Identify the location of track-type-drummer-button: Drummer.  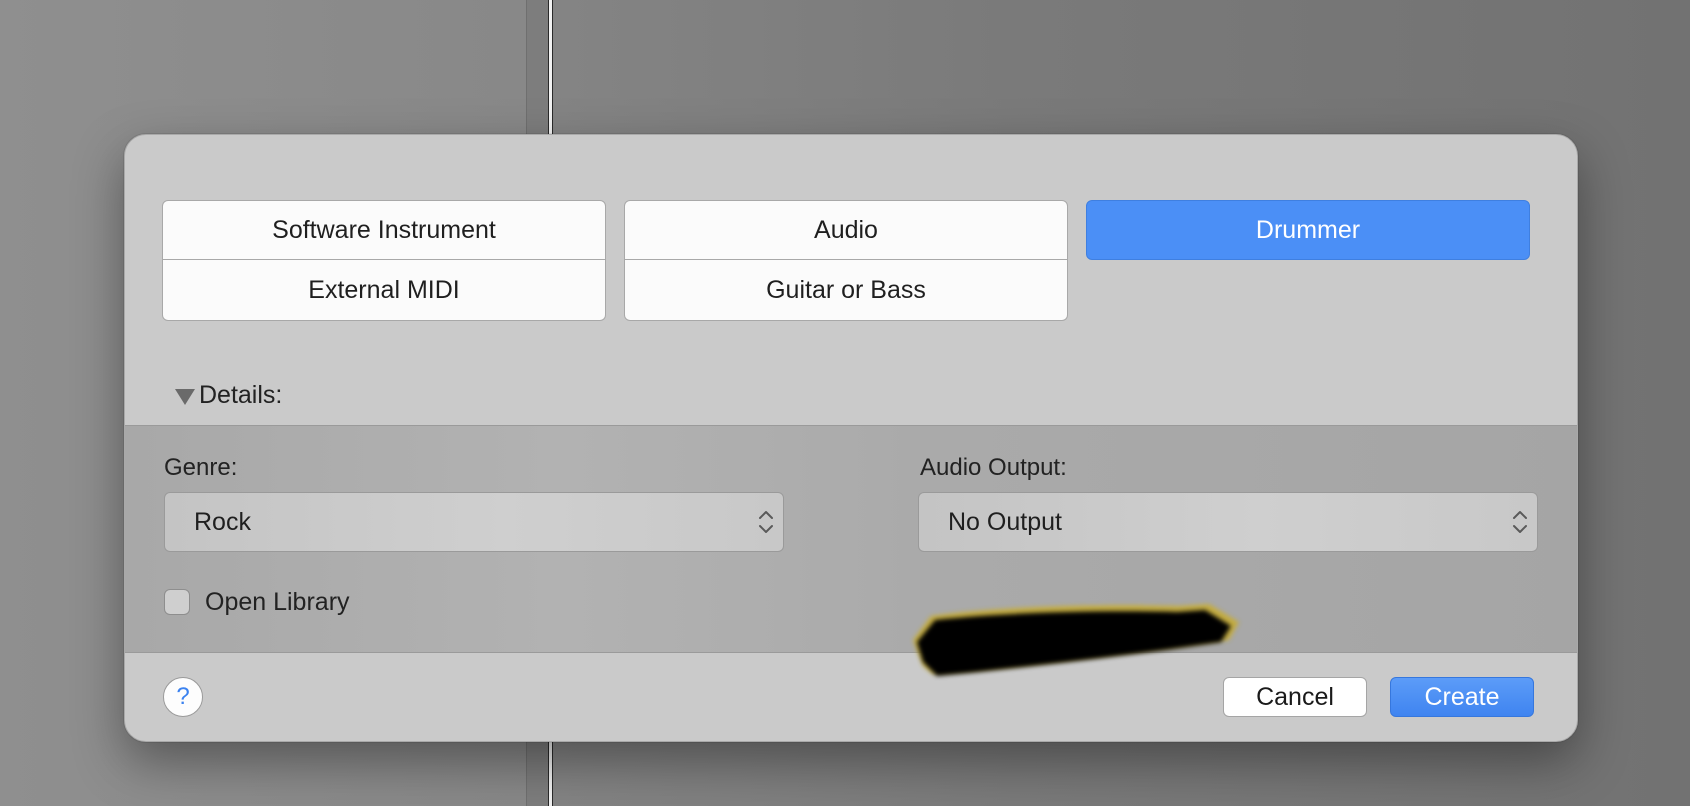
(1308, 230).